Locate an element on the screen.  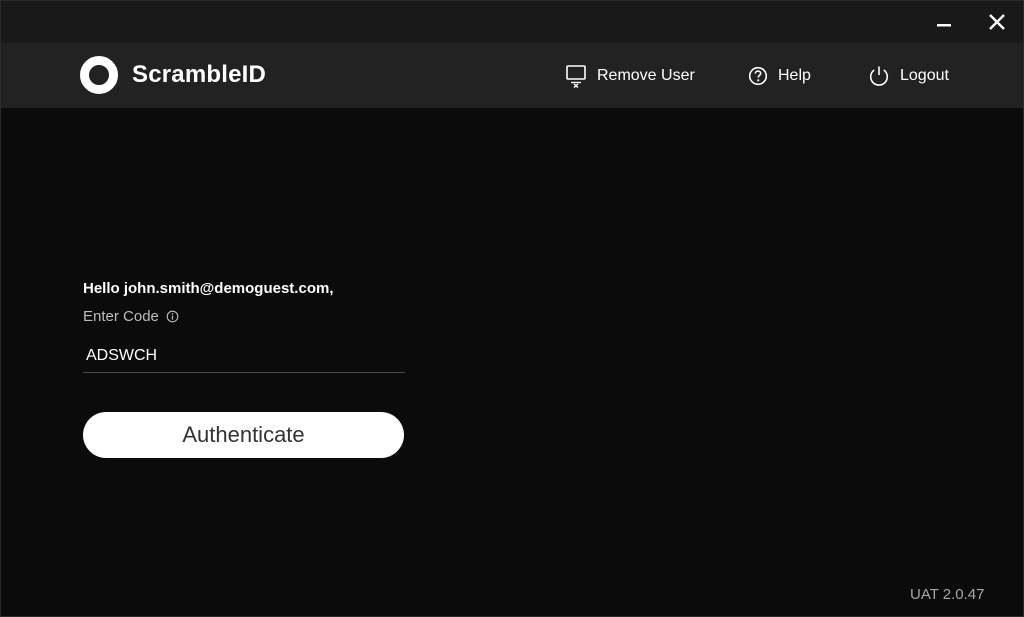
title-bar is located at coordinates (512, 22).